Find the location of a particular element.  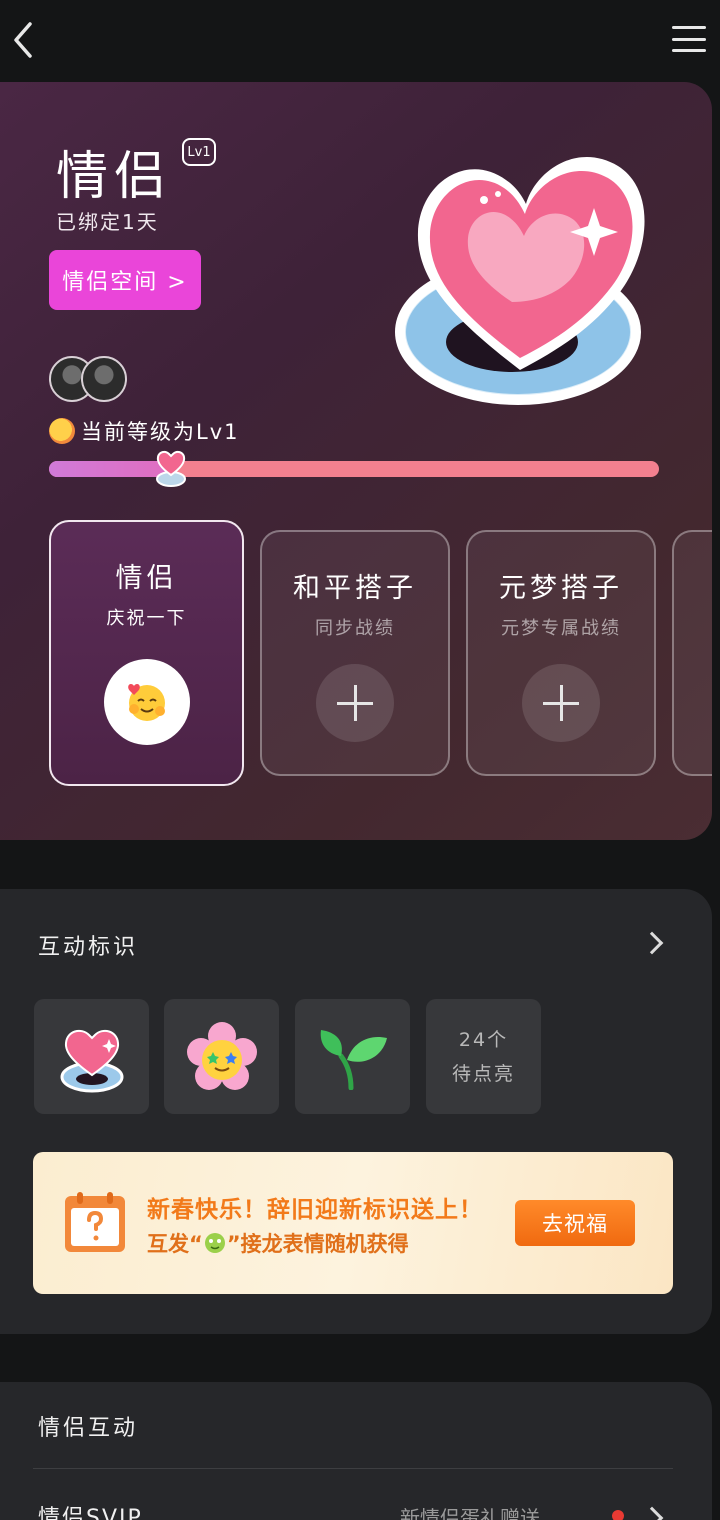

card-title: 情侣 is located at coordinates (146, 578).